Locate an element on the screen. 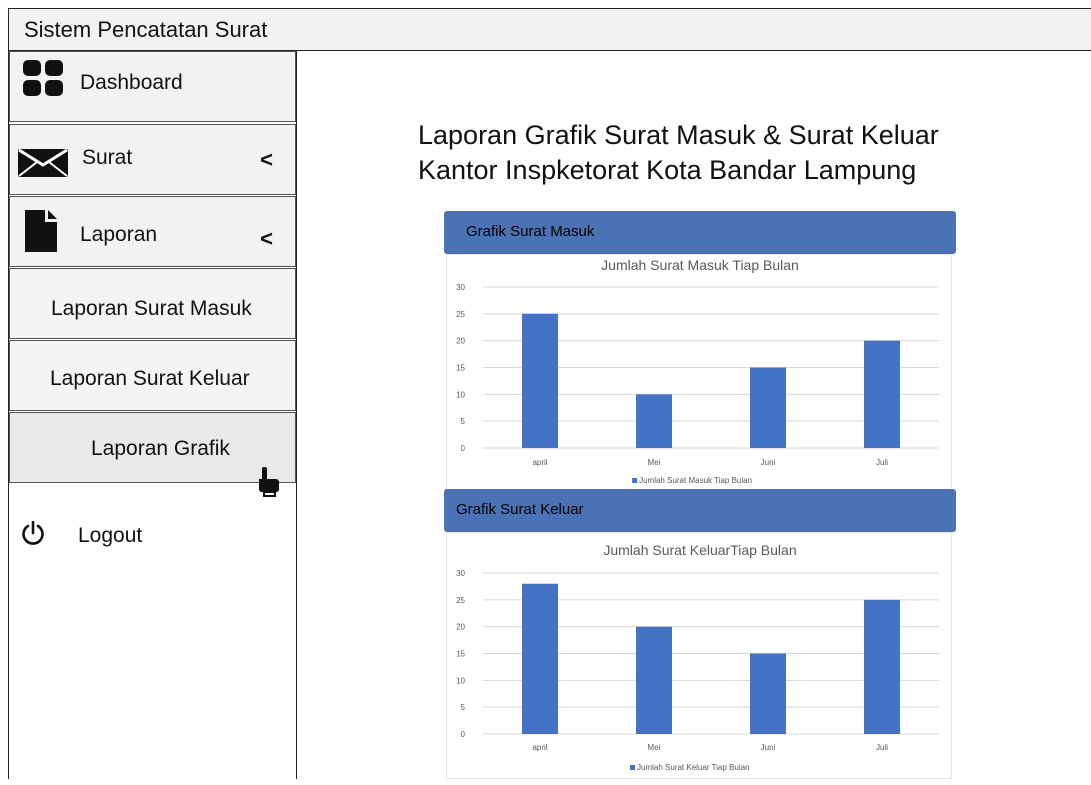 The image size is (1091, 785). sidebar-item-label: Laporan Surat Masuk is located at coordinates (151, 308).